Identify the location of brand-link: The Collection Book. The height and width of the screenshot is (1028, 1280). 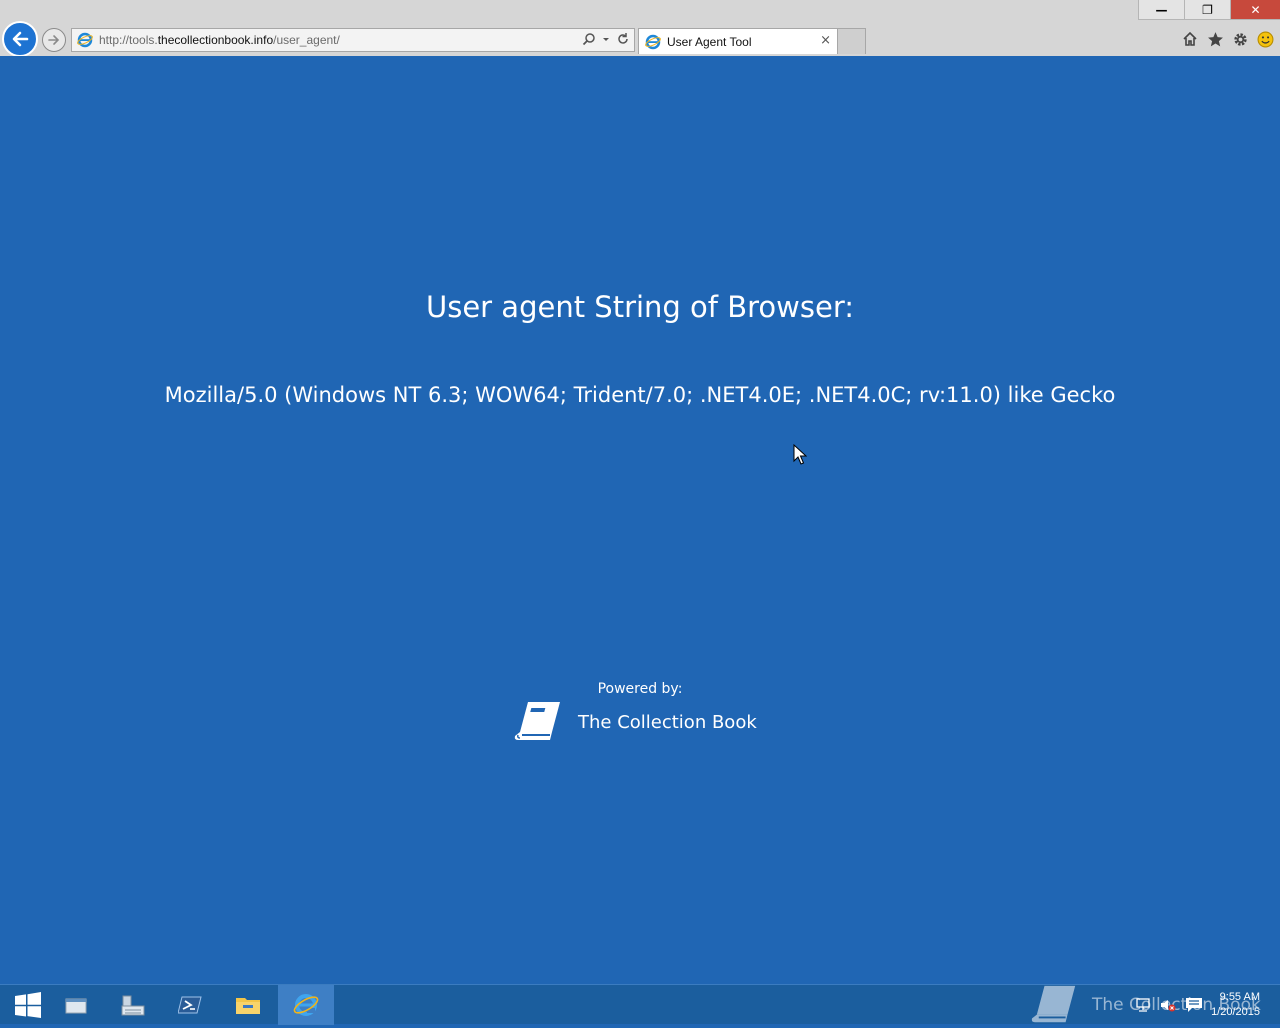
(635, 722).